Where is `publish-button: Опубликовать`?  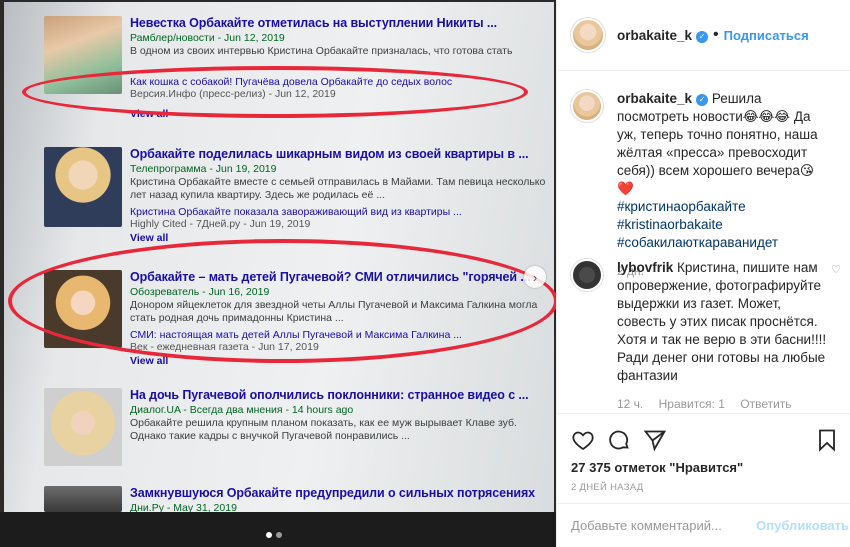 publish-button: Опубликовать is located at coordinates (802, 525).